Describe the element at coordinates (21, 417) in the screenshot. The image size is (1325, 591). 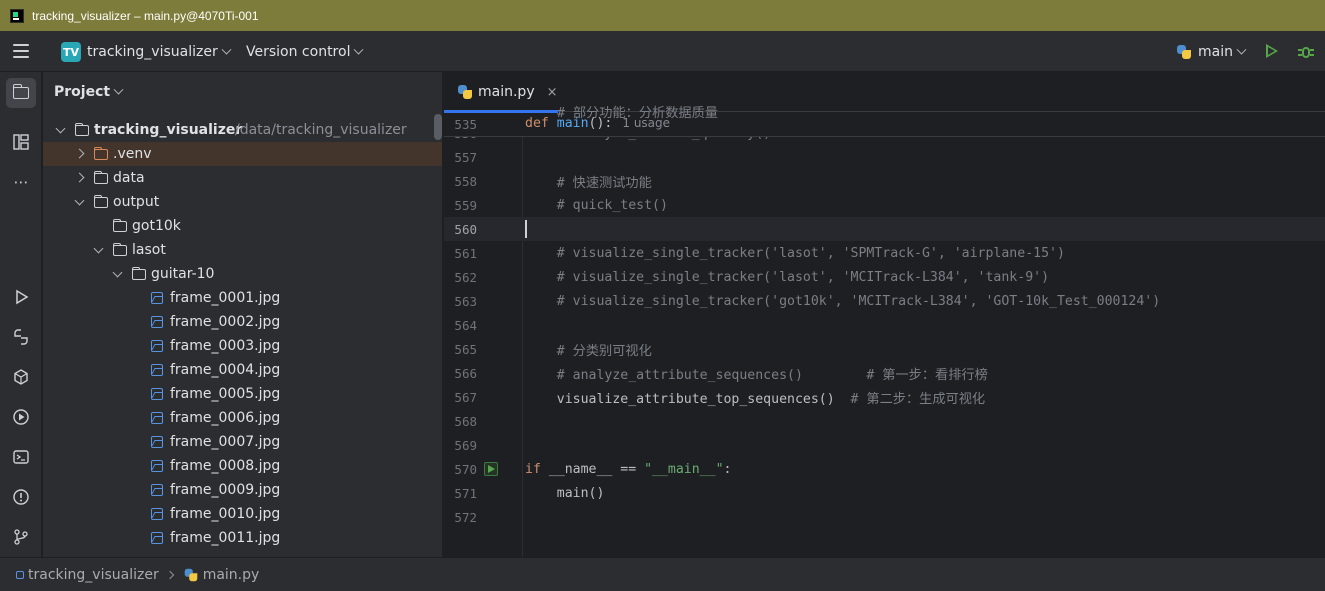
I see `services-button` at that location.